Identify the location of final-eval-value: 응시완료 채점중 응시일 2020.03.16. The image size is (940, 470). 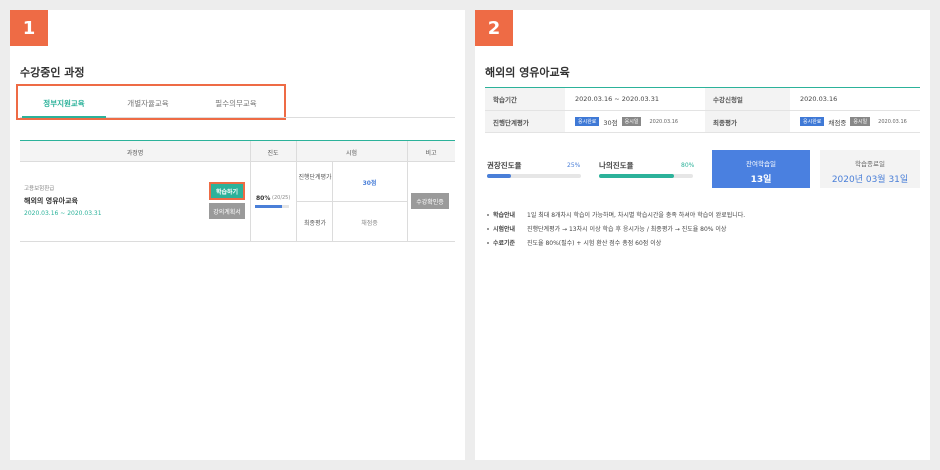
(855, 121).